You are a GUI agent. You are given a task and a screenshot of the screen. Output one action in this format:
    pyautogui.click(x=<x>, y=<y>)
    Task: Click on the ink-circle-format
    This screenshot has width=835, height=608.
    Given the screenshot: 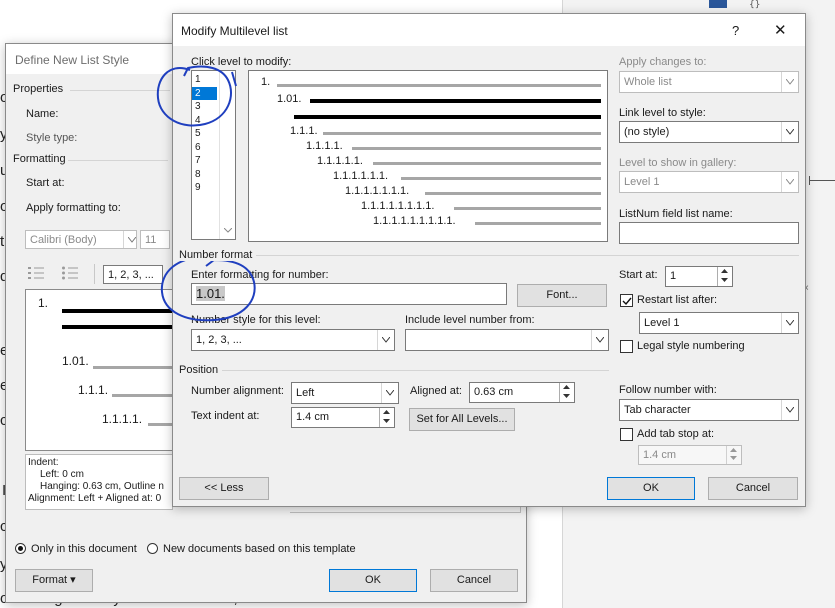 What is the action you would take?
    pyautogui.click(x=208, y=289)
    